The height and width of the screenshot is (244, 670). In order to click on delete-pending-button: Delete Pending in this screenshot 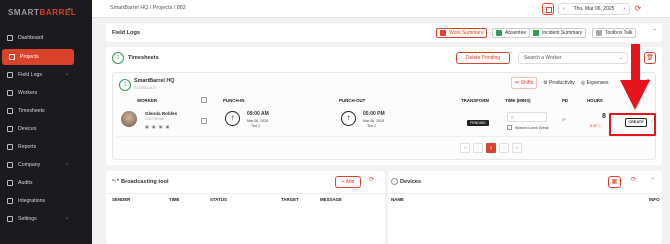, I will do `click(483, 58)`.